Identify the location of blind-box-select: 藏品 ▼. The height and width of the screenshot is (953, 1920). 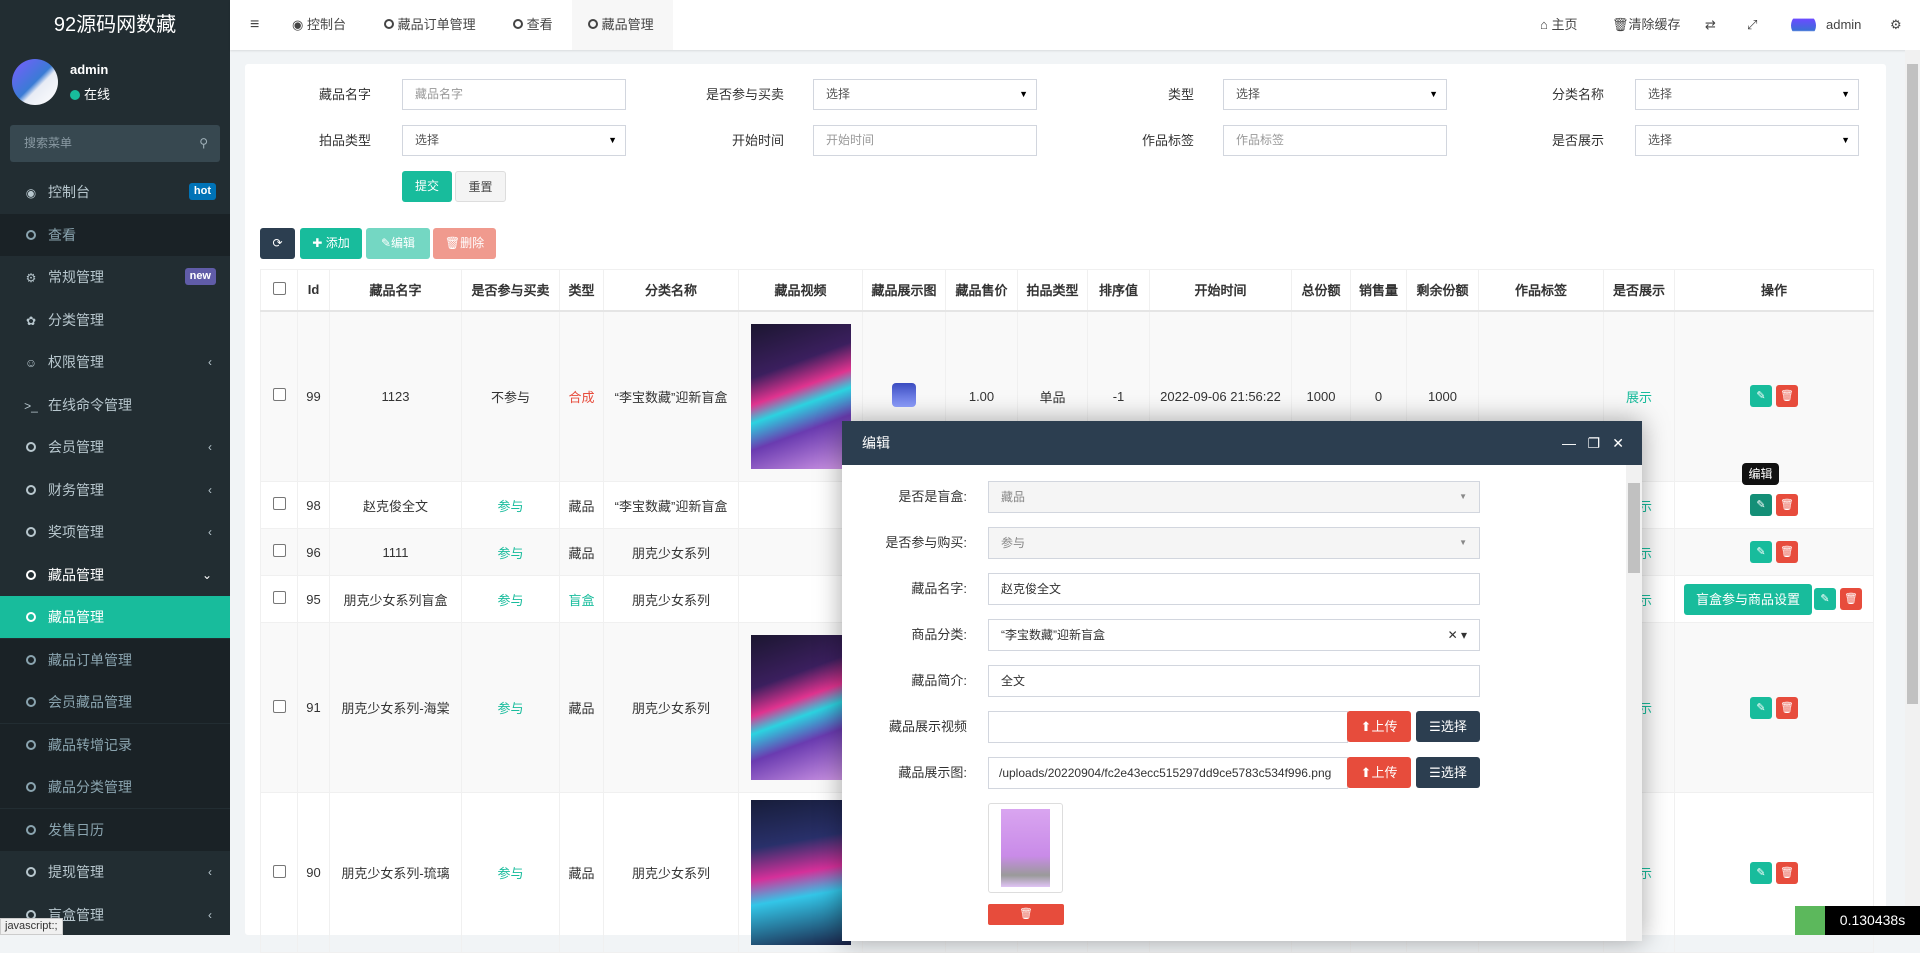
(1234, 497).